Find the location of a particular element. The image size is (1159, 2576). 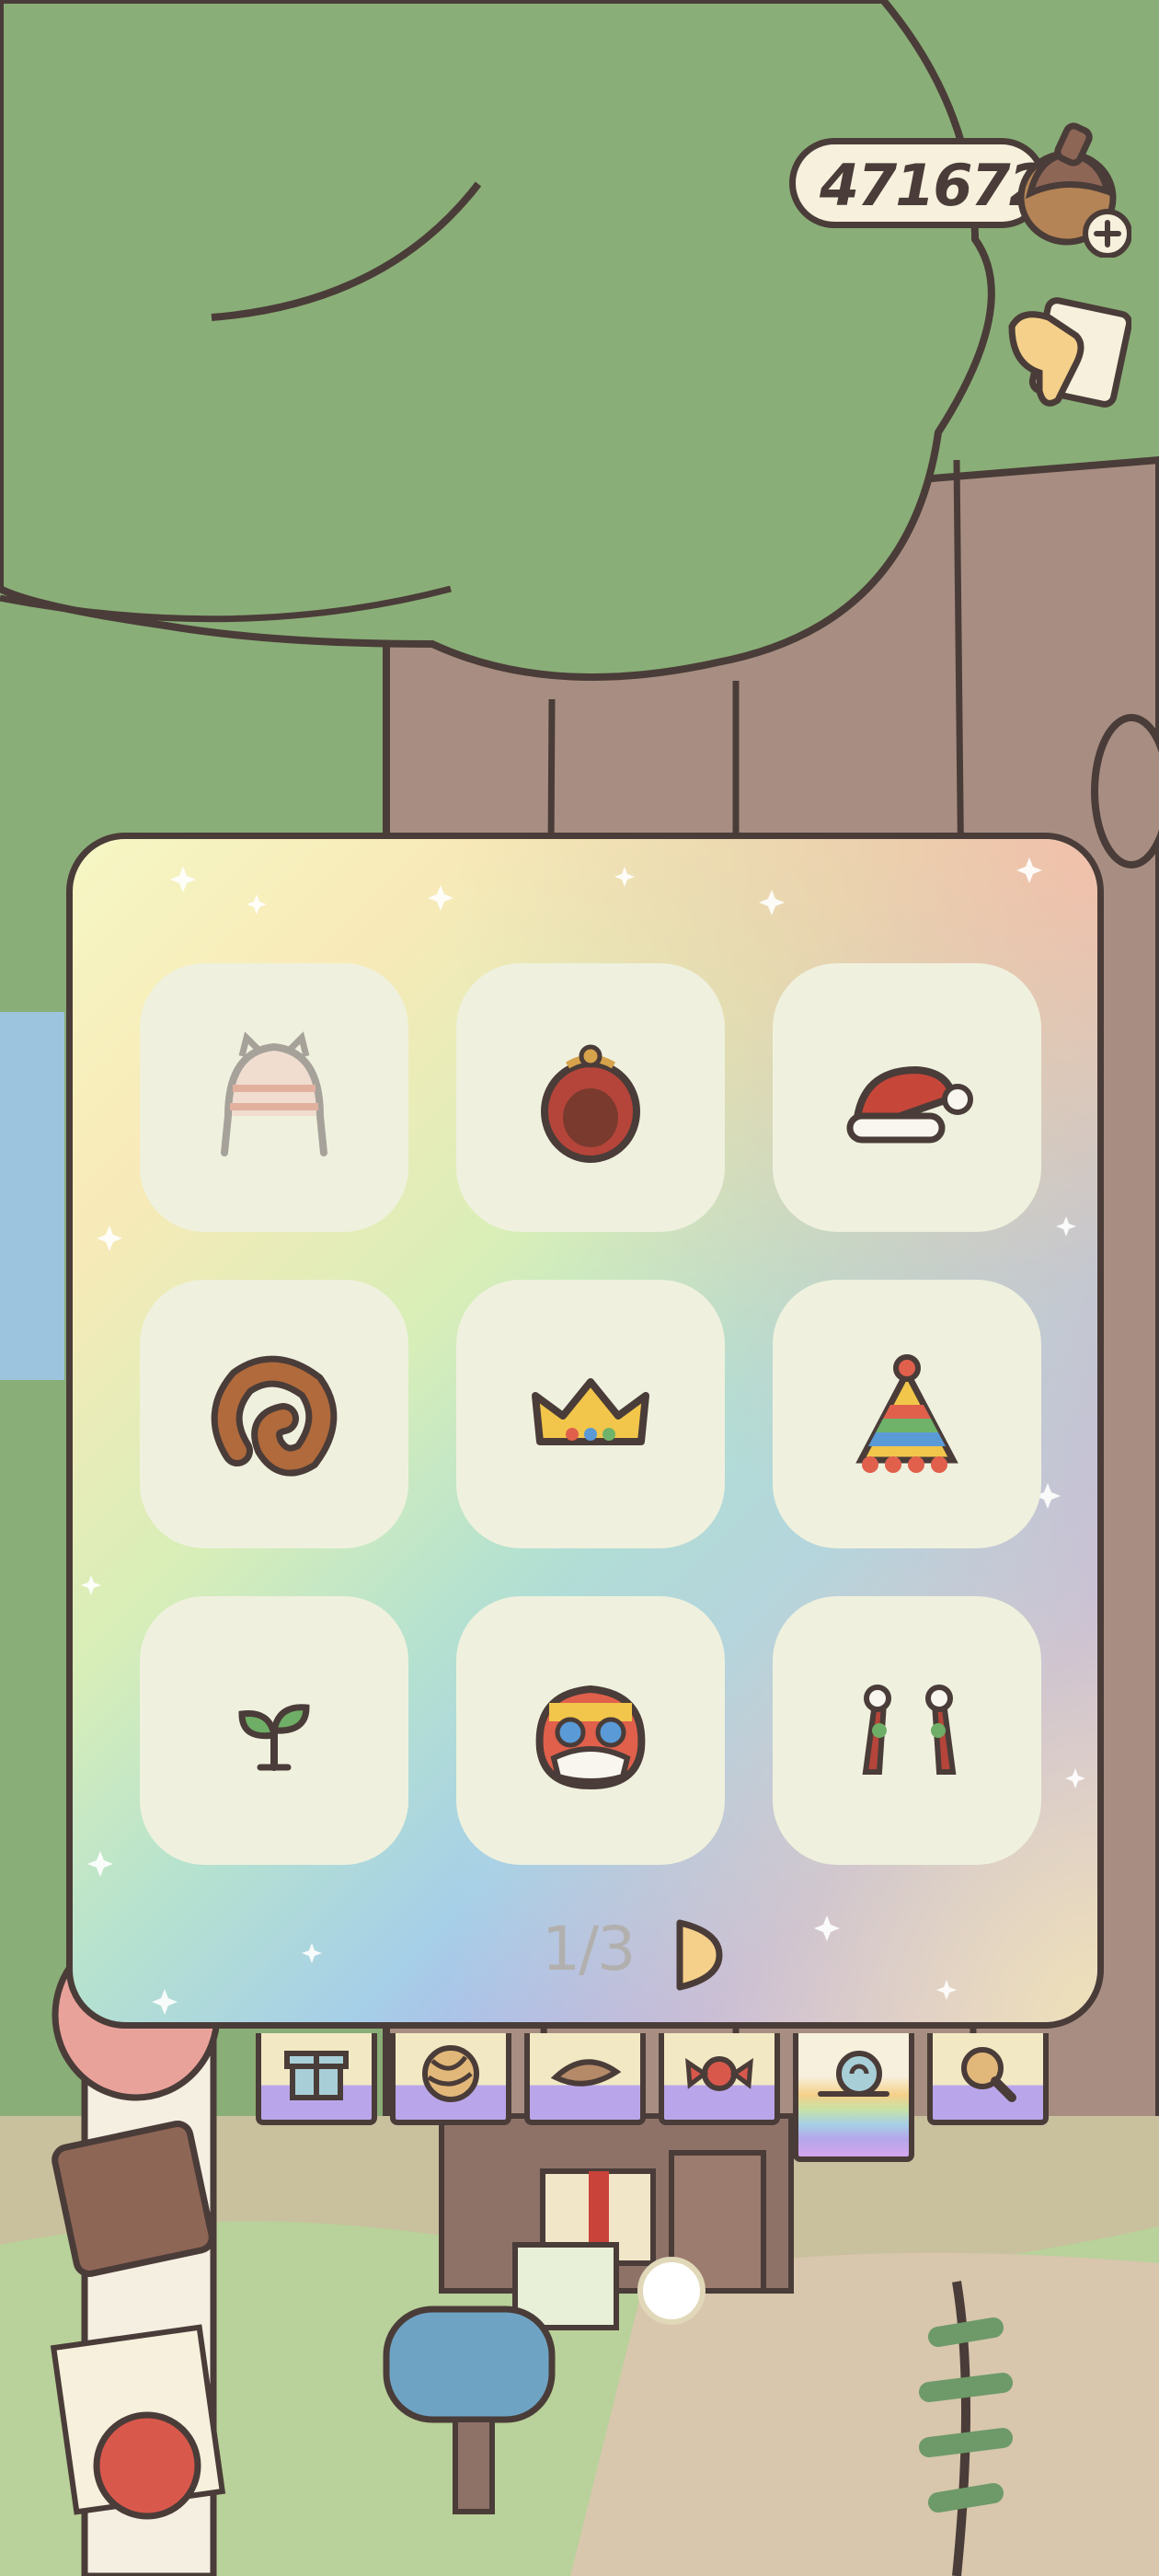

tab-search is located at coordinates (988, 2083).